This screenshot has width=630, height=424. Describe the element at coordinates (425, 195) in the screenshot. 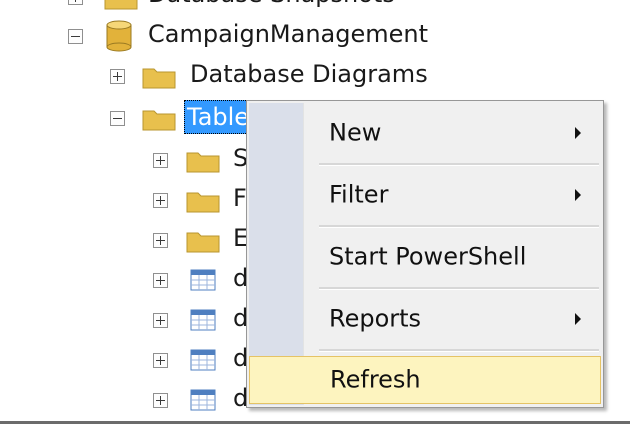

I see `menu-item-filter: Filter` at that location.